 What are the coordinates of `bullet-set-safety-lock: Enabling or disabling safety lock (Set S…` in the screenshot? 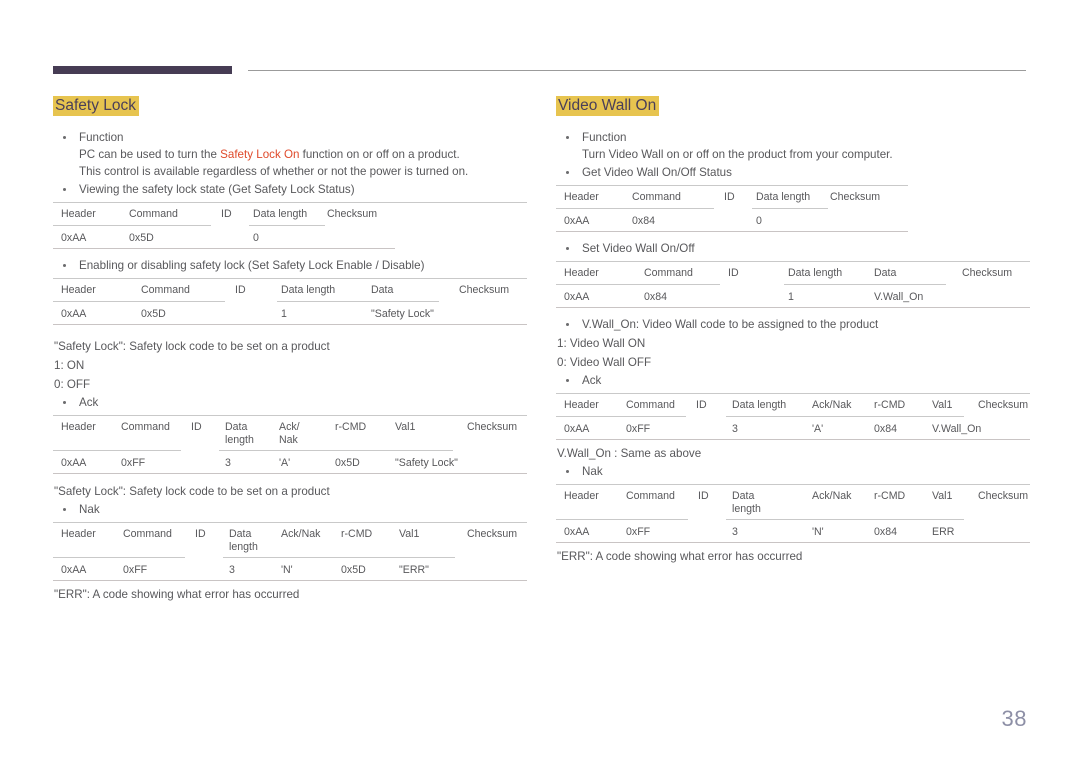 It's located at (290, 265).